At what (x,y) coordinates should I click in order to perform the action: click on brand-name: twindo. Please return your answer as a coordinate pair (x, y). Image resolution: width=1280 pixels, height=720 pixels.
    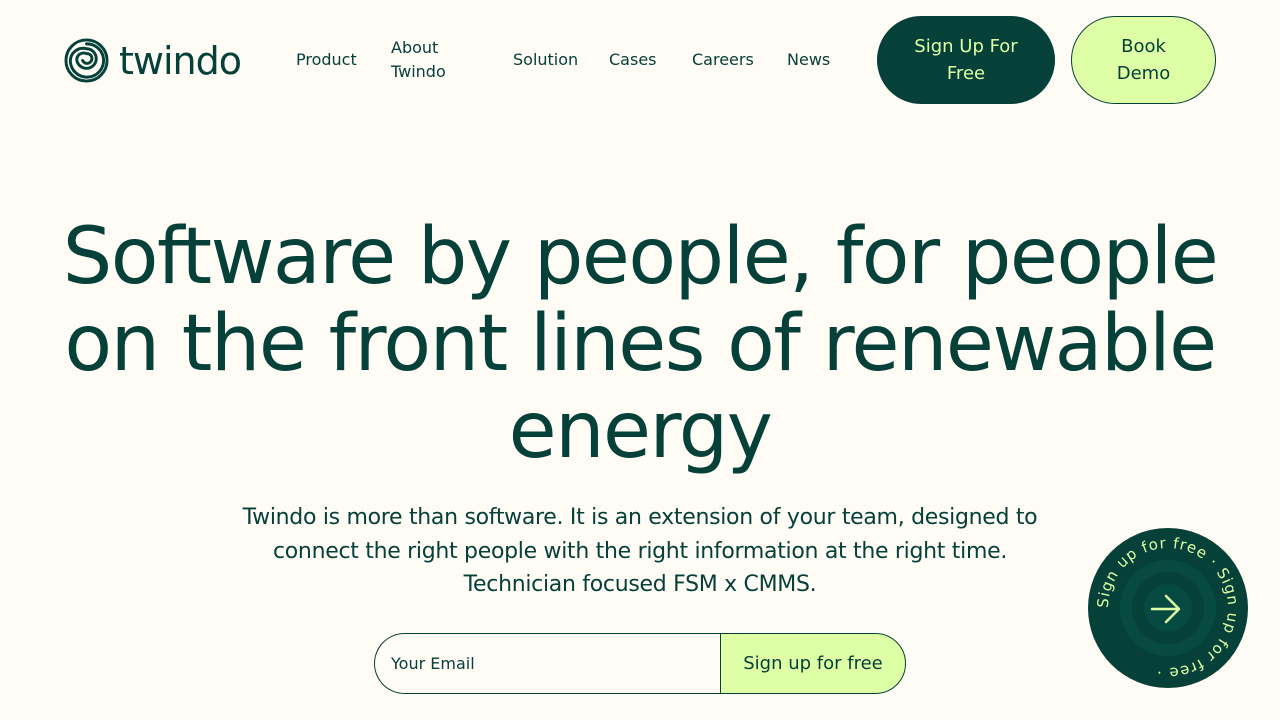
    Looking at the image, I should click on (180, 60).